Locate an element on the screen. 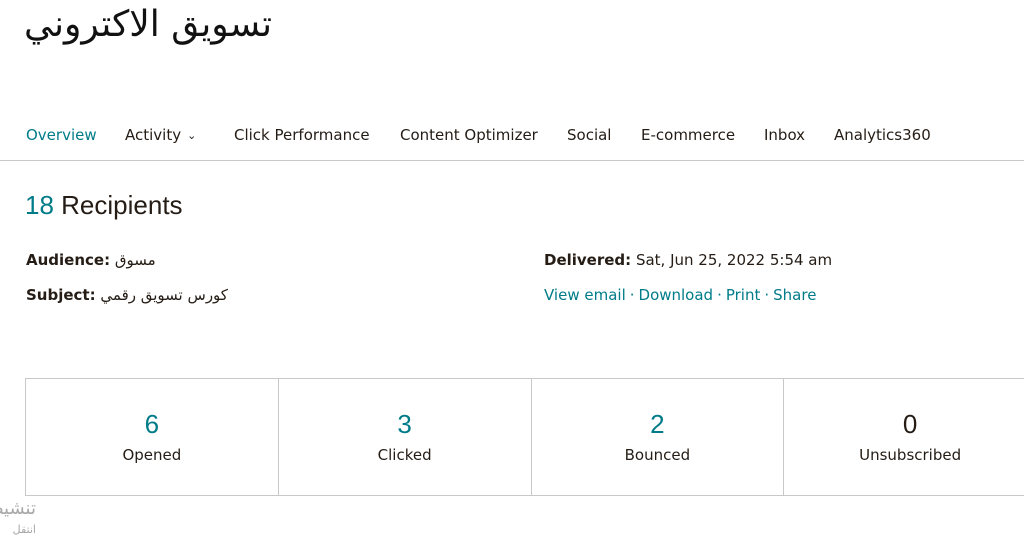 The image size is (1024, 540). stat-unsubscribed: 0 Unsubscribed is located at coordinates (904, 437).